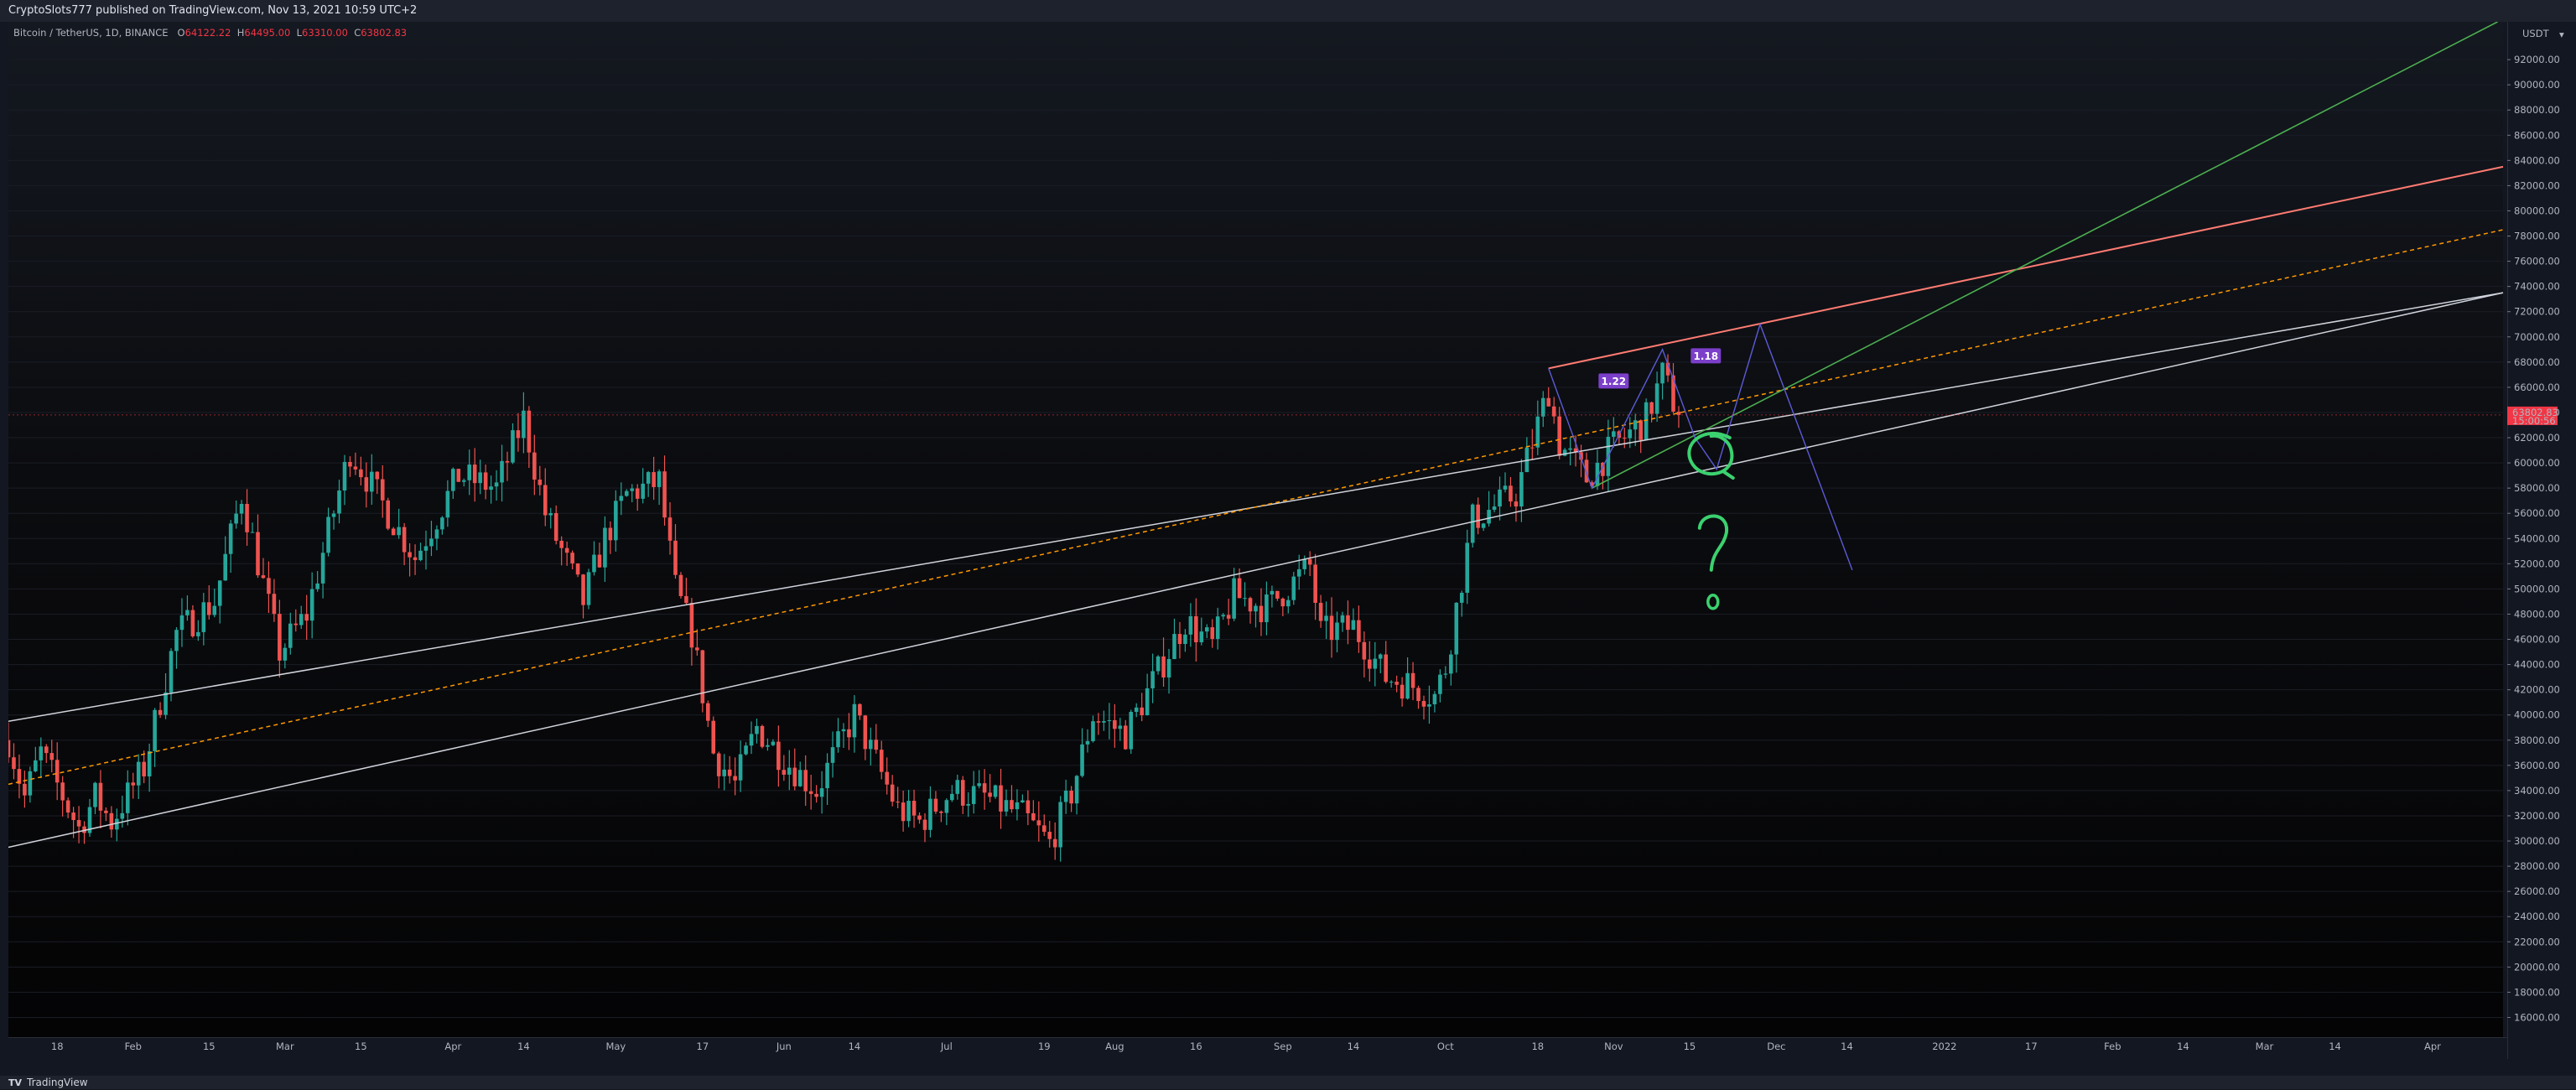 Image resolution: width=2576 pixels, height=1090 pixels. What do you see at coordinates (1614, 381) in the screenshot?
I see `ratio-tag-label: 1.22` at bounding box center [1614, 381].